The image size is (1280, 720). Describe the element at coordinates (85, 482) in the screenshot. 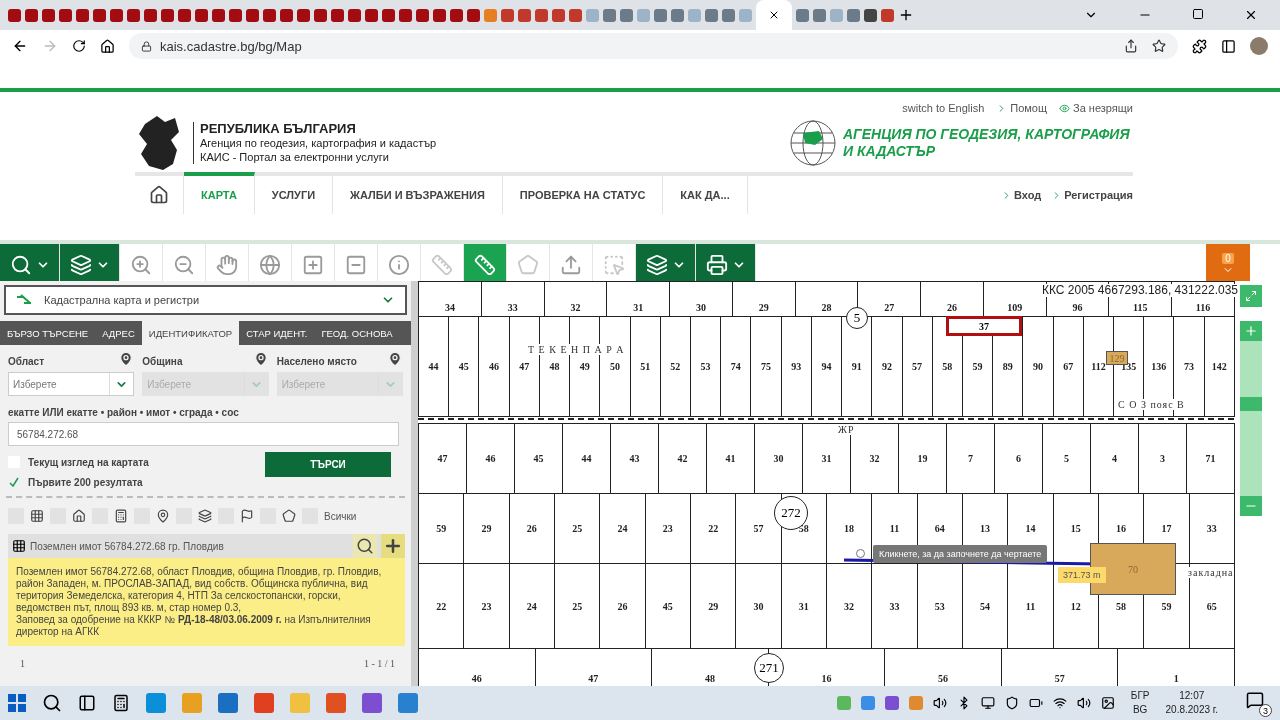

I see `checkbox-label: Първите 200 резултата` at that location.